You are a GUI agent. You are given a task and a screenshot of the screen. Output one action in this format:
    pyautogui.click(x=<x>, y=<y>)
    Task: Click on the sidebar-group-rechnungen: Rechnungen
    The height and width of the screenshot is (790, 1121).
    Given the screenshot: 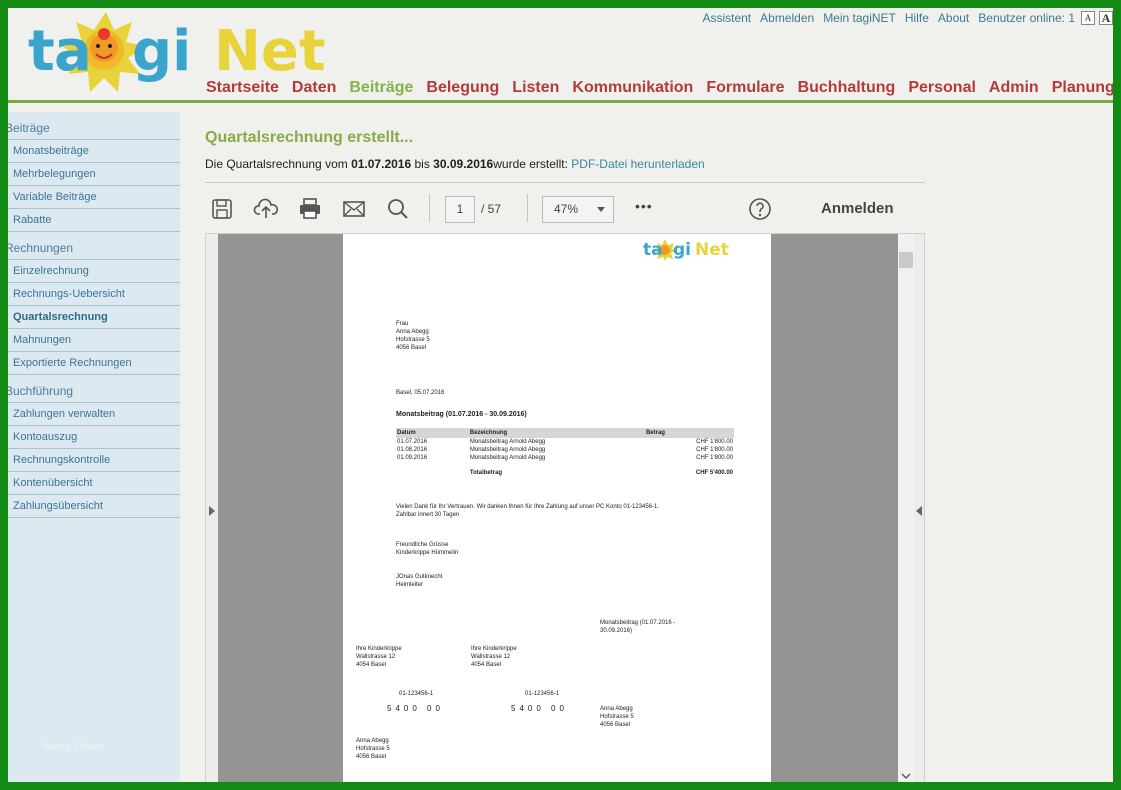 What is the action you would take?
    pyautogui.click(x=94, y=246)
    